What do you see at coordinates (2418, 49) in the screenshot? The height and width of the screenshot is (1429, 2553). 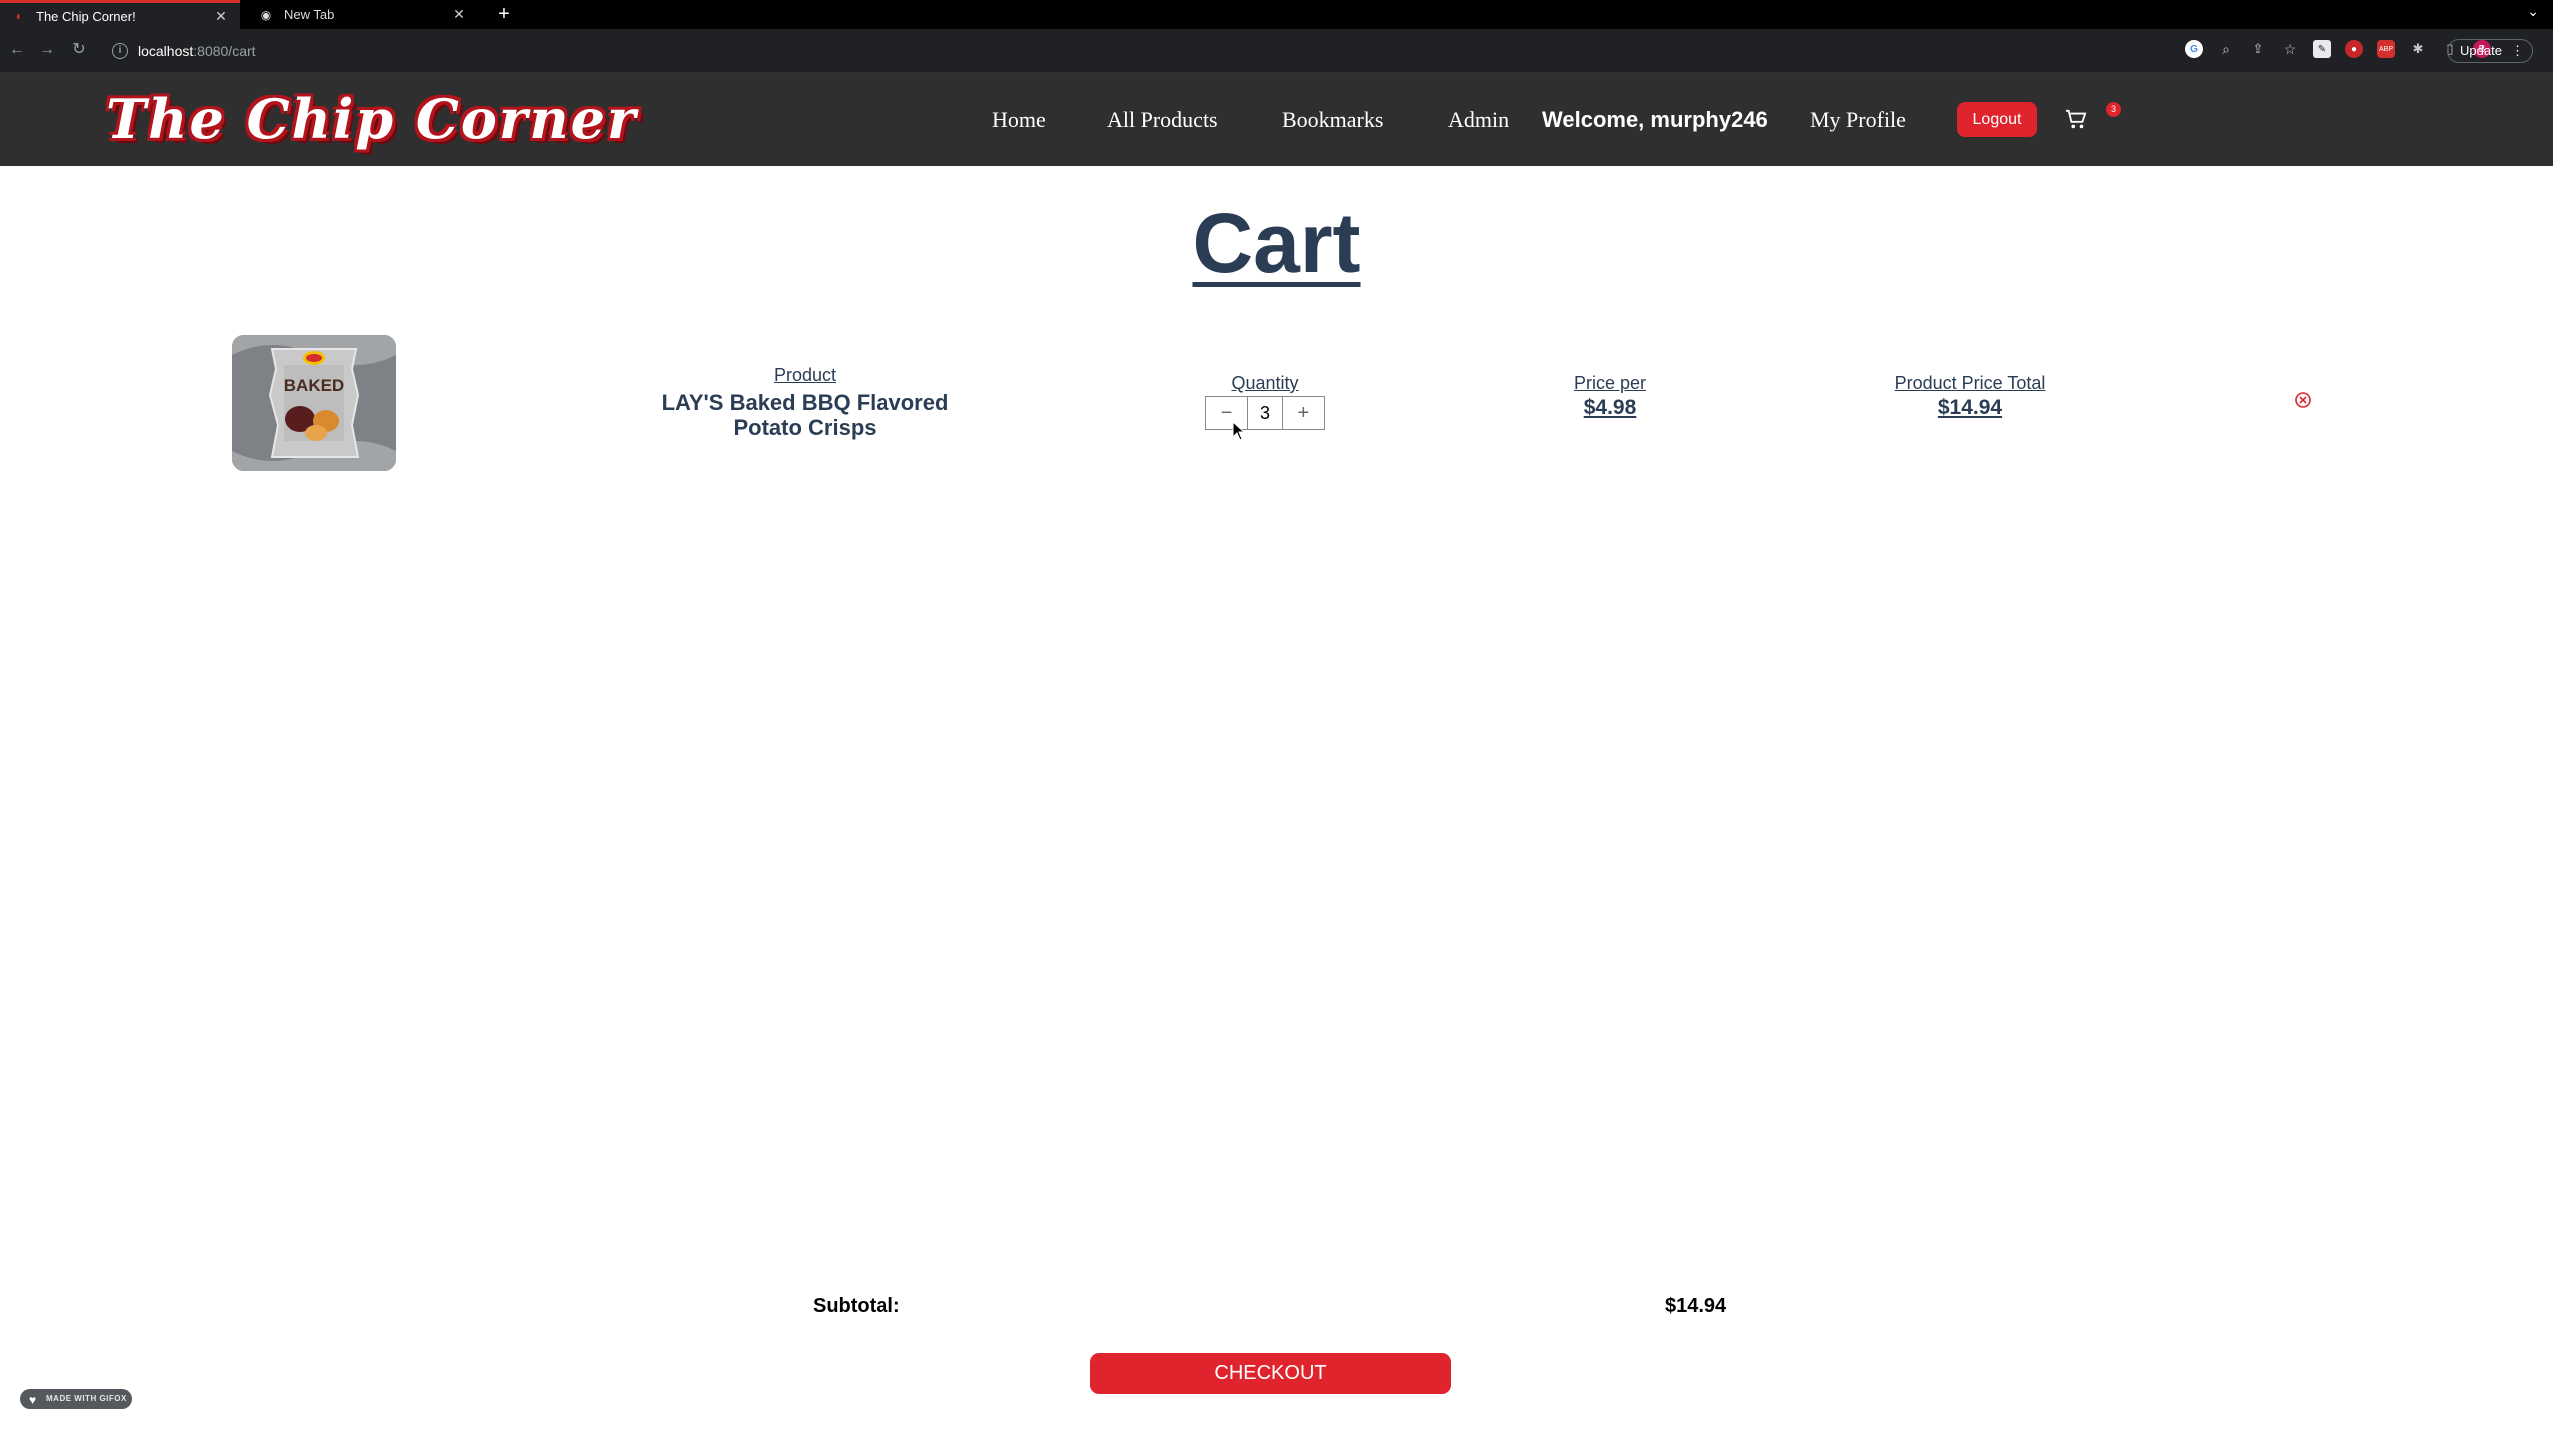 I see `extensions-puzzle-icon: ✱` at bounding box center [2418, 49].